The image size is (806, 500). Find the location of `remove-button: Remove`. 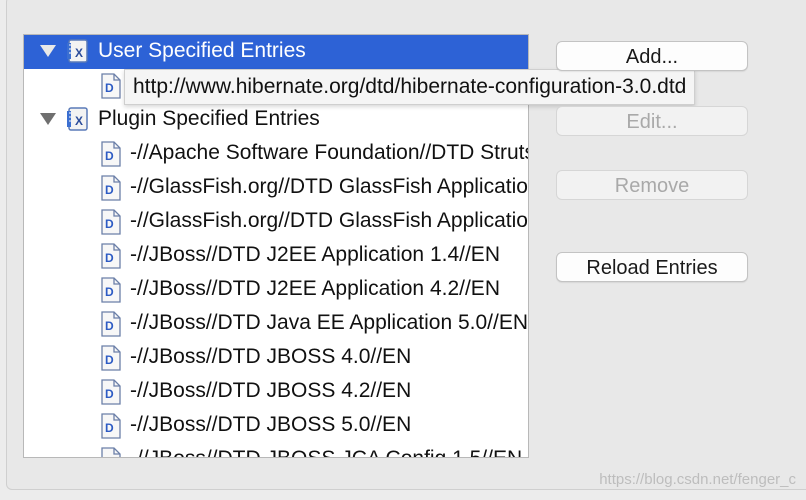

remove-button: Remove is located at coordinates (652, 185).